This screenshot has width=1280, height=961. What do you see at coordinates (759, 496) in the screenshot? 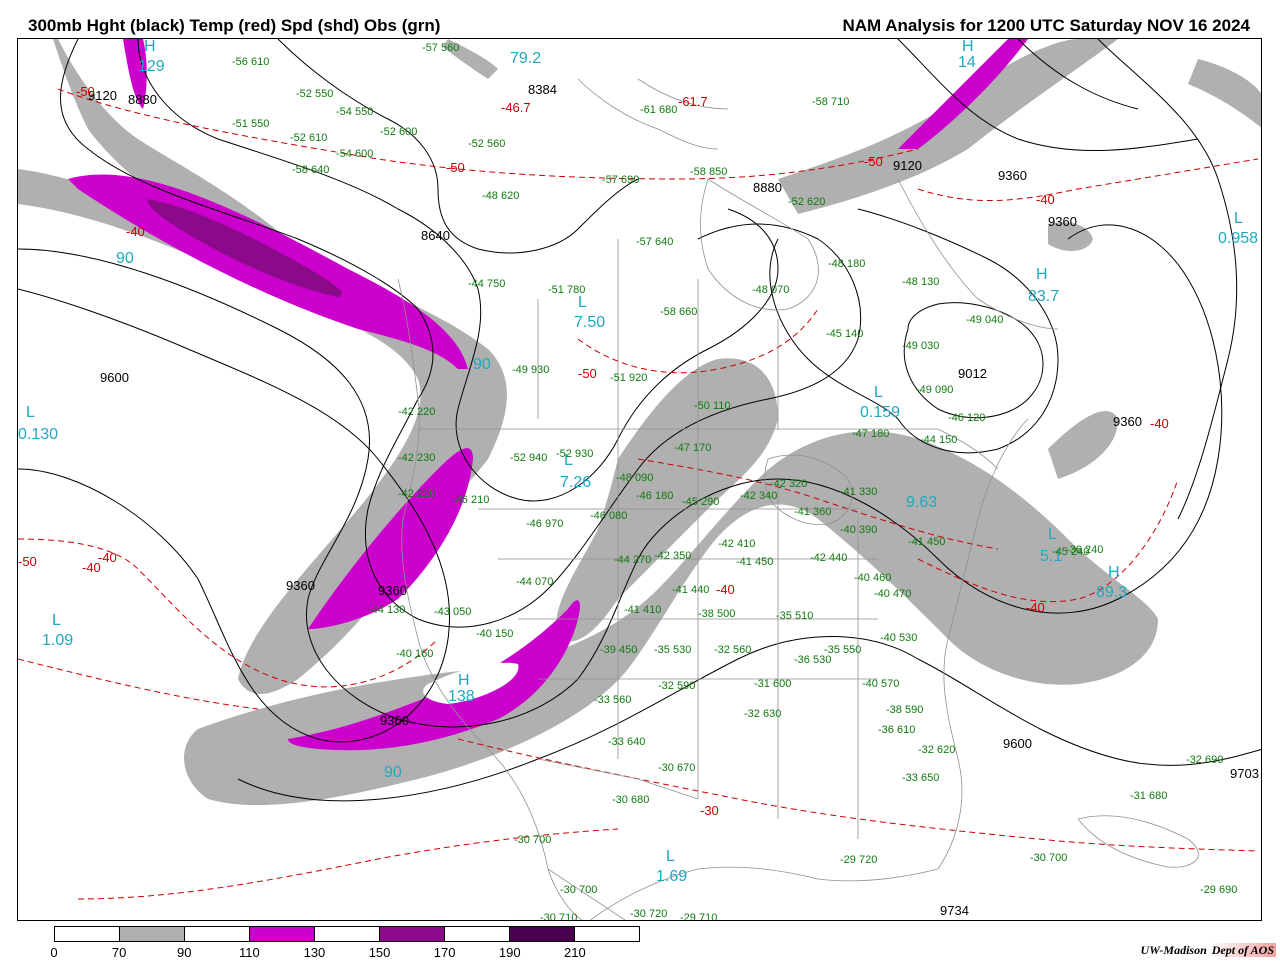
I see `obs-station: -42 340` at bounding box center [759, 496].